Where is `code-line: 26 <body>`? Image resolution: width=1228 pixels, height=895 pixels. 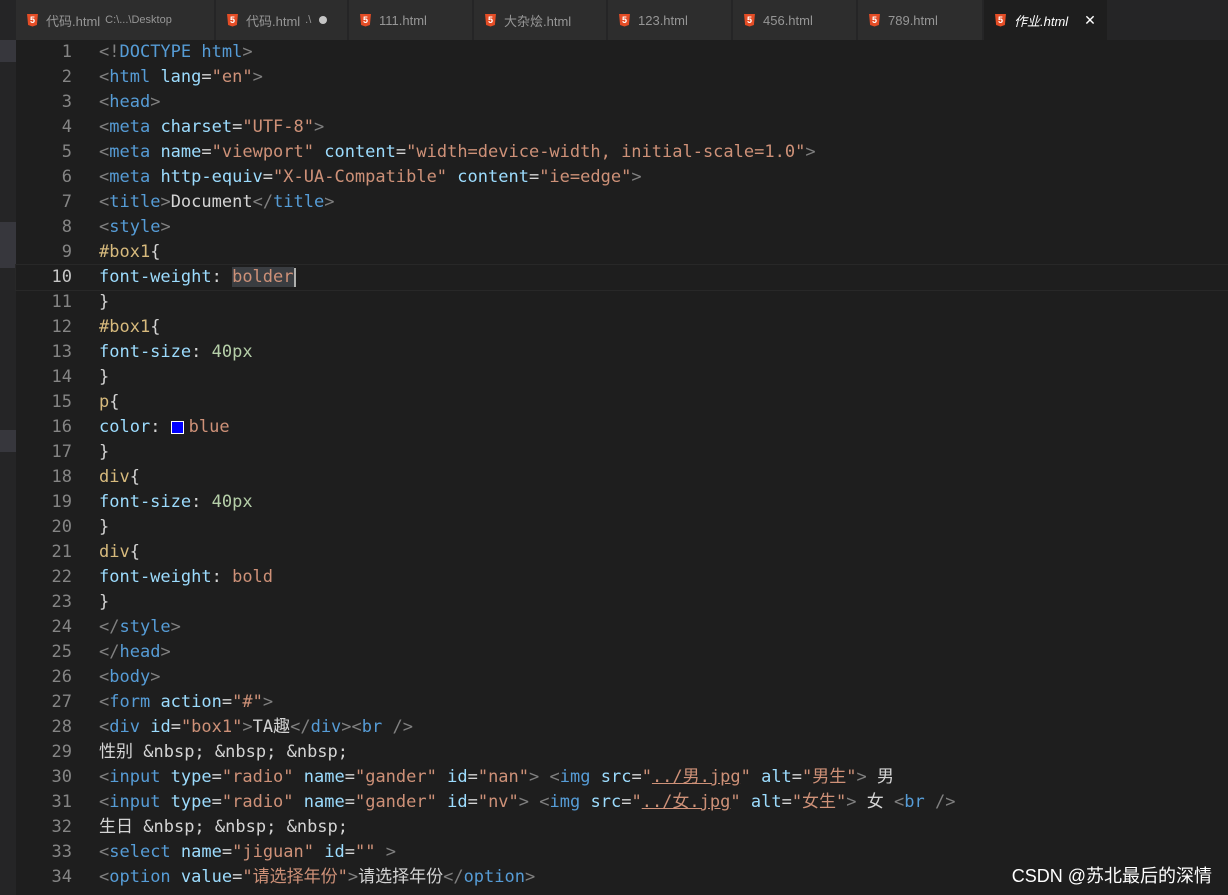
code-line: 26 <body> is located at coordinates (622, 677).